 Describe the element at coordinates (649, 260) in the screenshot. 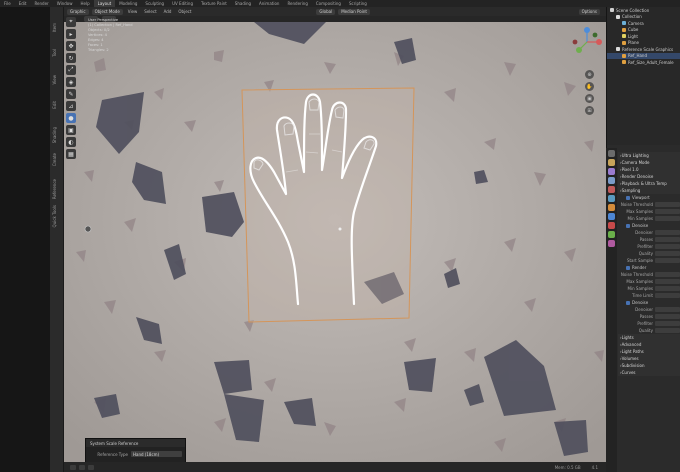

I see `property-row: Start Sample` at that location.